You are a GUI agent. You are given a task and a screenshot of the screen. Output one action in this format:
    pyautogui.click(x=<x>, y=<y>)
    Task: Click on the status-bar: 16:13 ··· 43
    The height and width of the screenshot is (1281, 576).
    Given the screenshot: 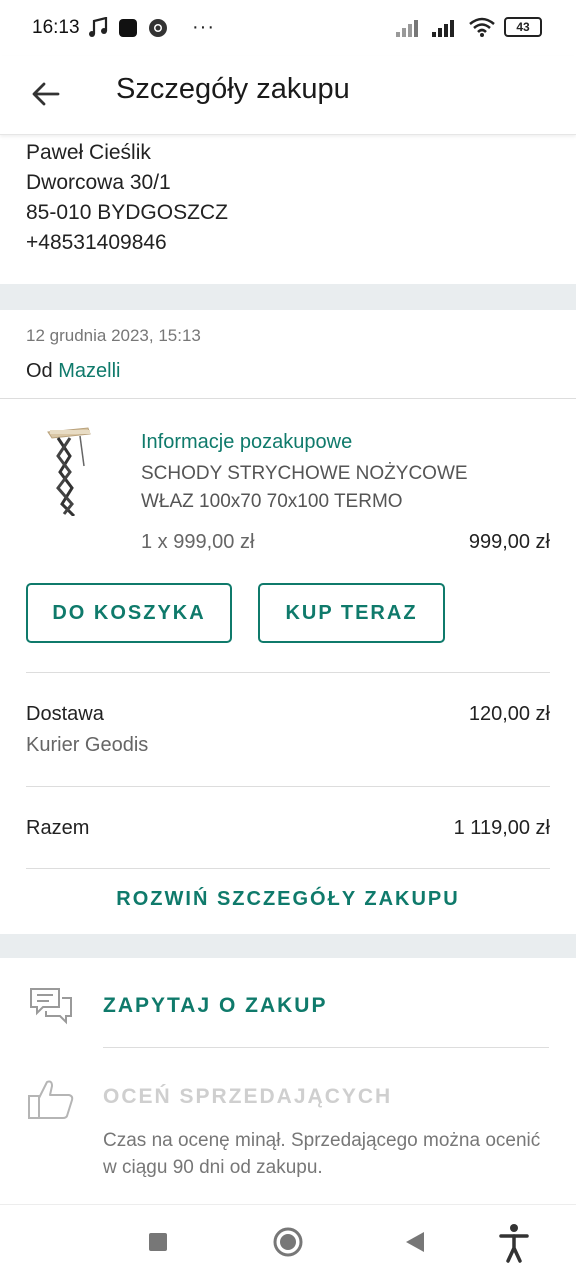 What is the action you would take?
    pyautogui.click(x=288, y=28)
    